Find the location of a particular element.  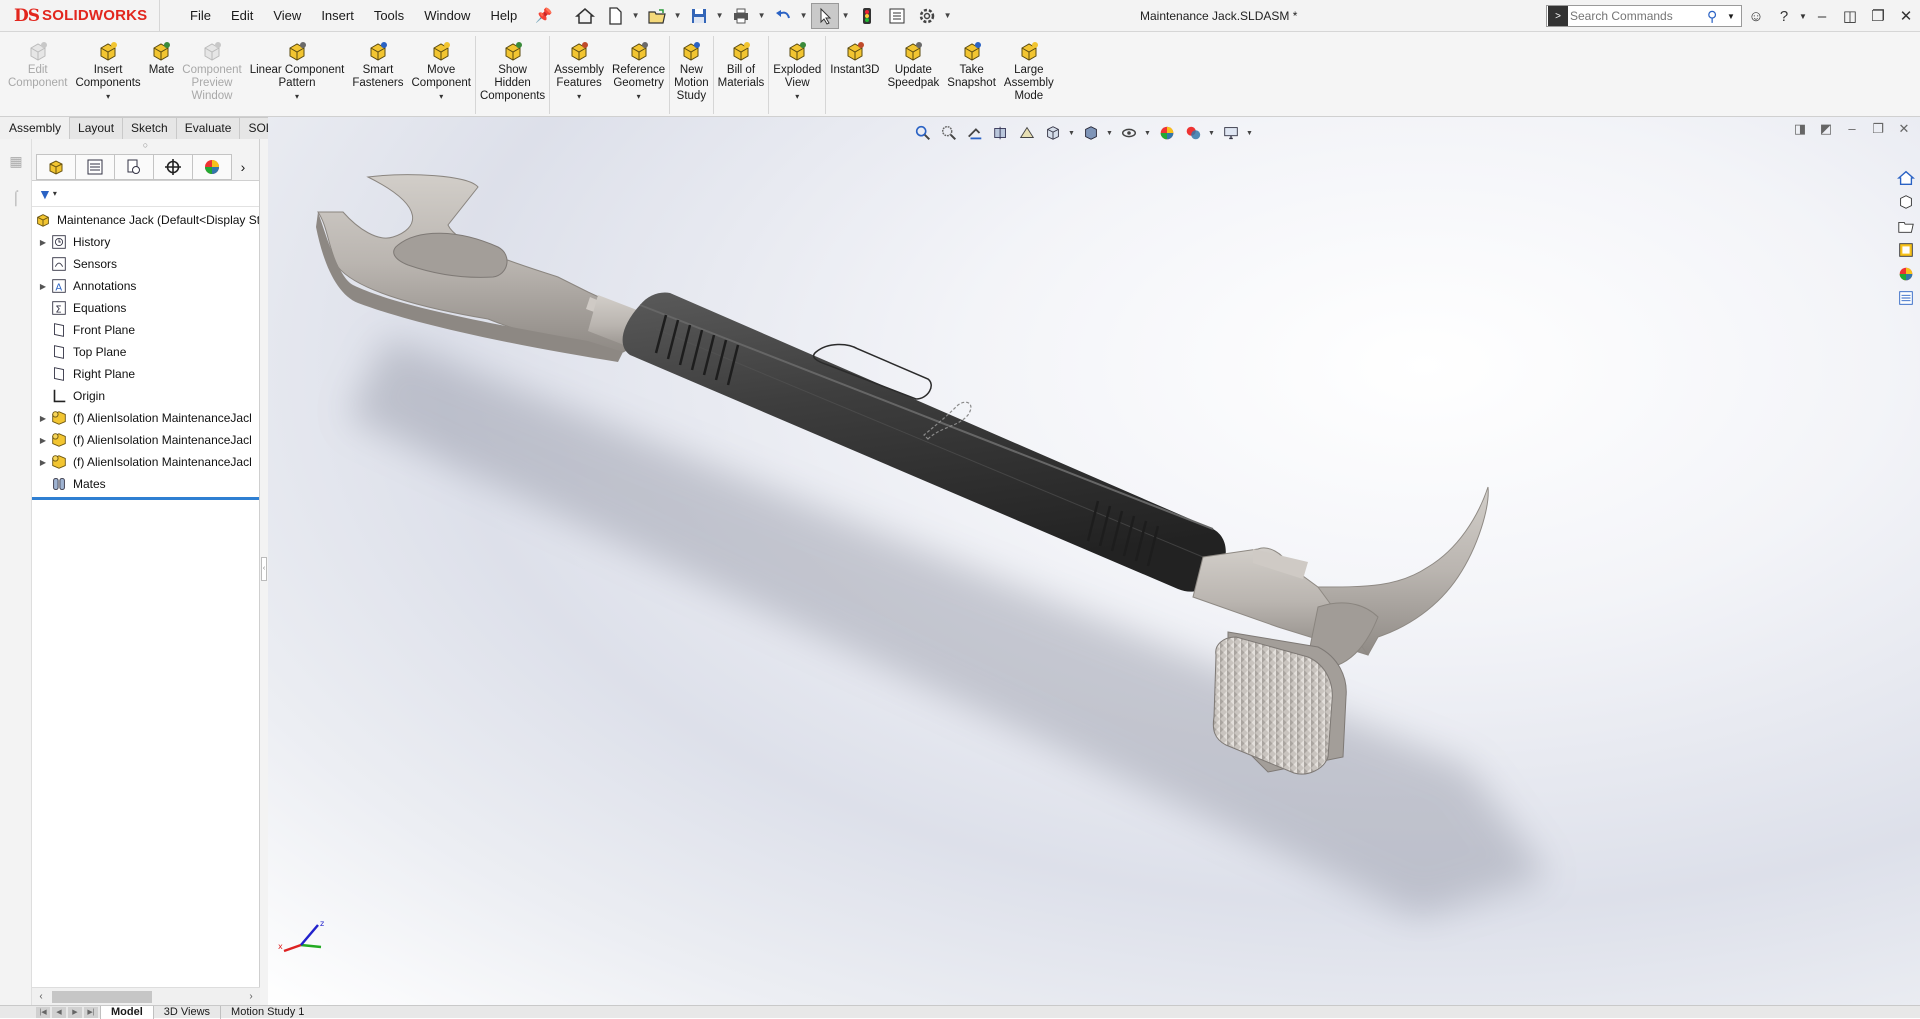

linear-pattern-button: Linear Component Pattern ▾ is located at coordinates (297, 74).